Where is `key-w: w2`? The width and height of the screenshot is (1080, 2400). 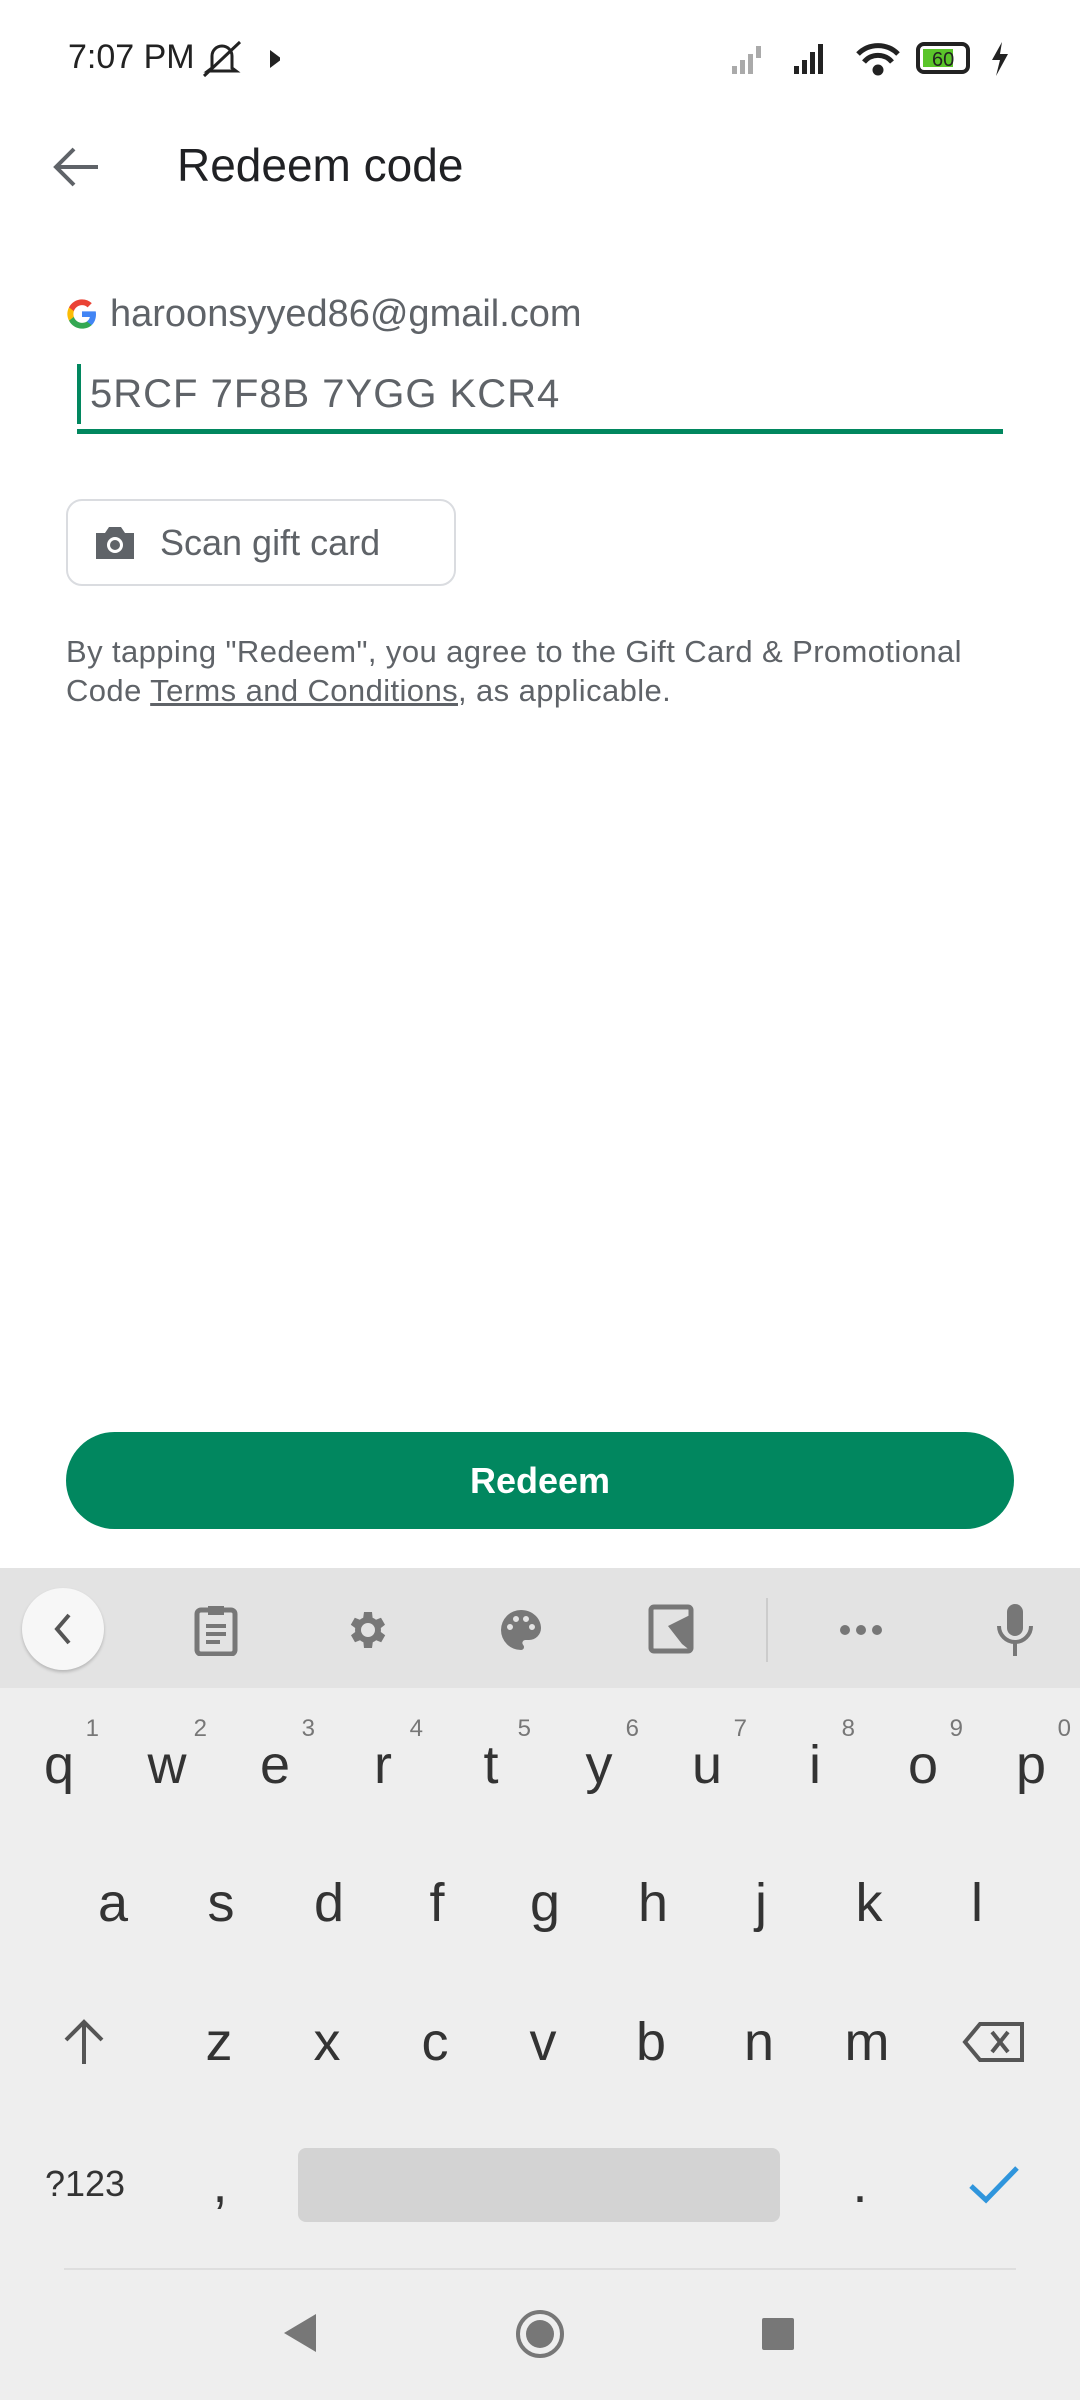
key-w: w2 is located at coordinates (167, 1765).